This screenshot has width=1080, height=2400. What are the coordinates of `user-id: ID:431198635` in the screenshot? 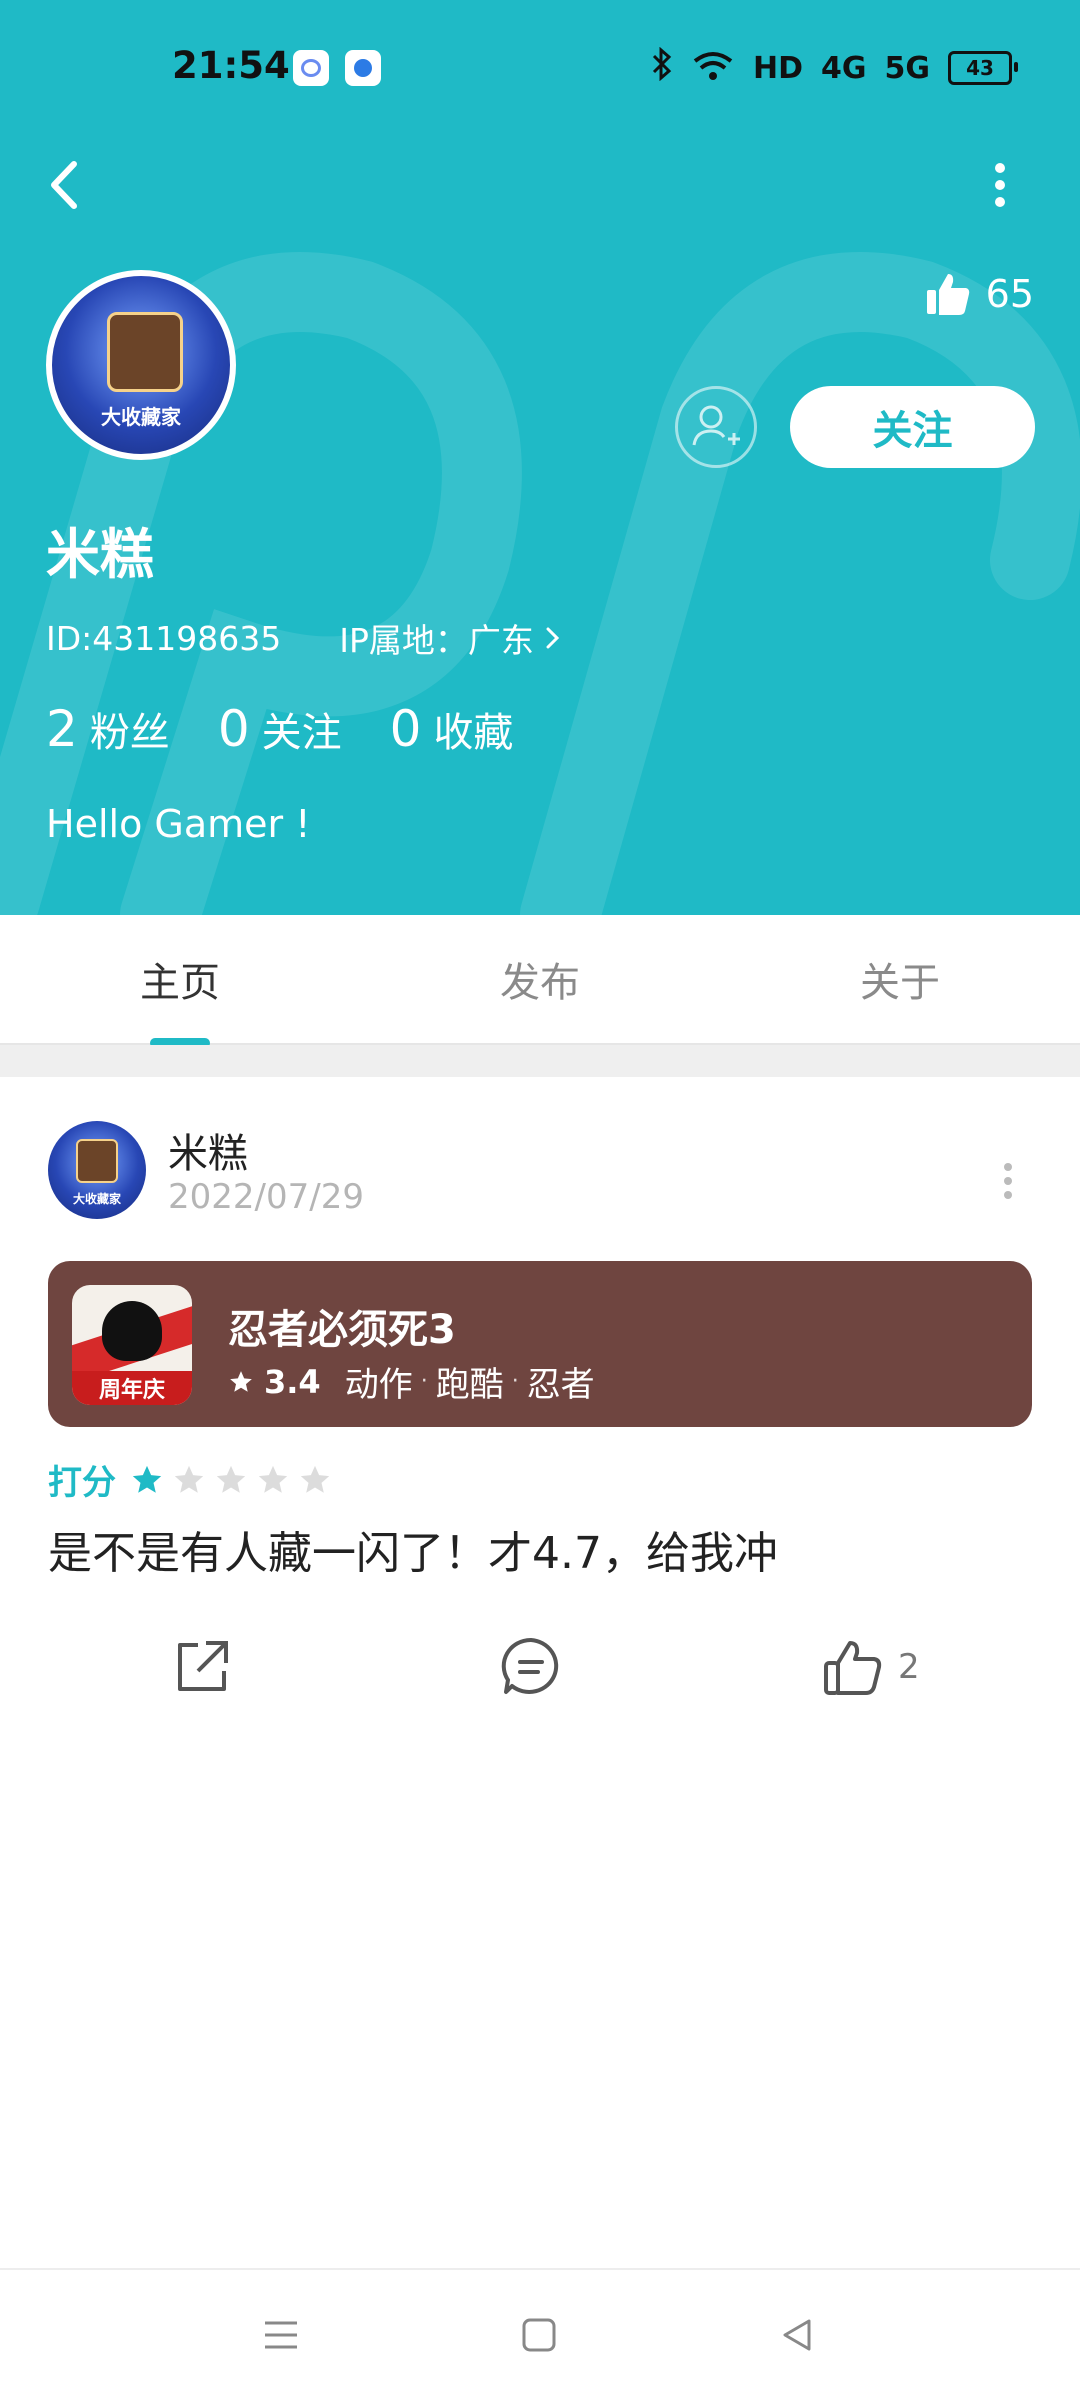 It's located at (164, 638).